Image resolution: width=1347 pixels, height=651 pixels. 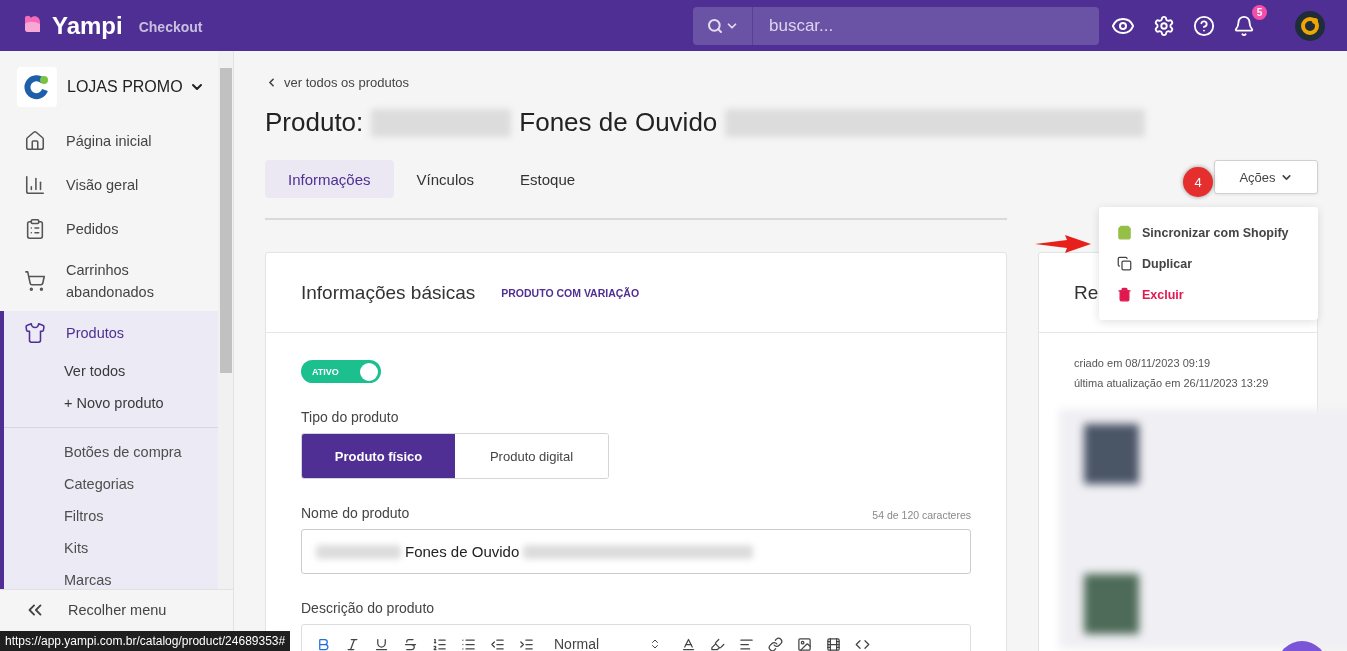 What do you see at coordinates (111, 141) in the screenshot?
I see `nav-item: Página inicial` at bounding box center [111, 141].